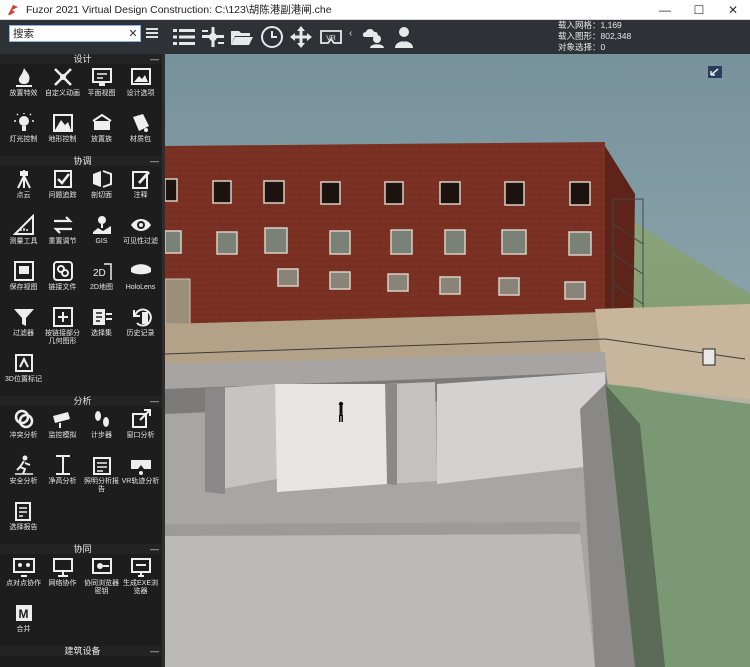 The height and width of the screenshot is (667, 750). What do you see at coordinates (152, 33) in the screenshot?
I see `panel-menu-icon` at bounding box center [152, 33].